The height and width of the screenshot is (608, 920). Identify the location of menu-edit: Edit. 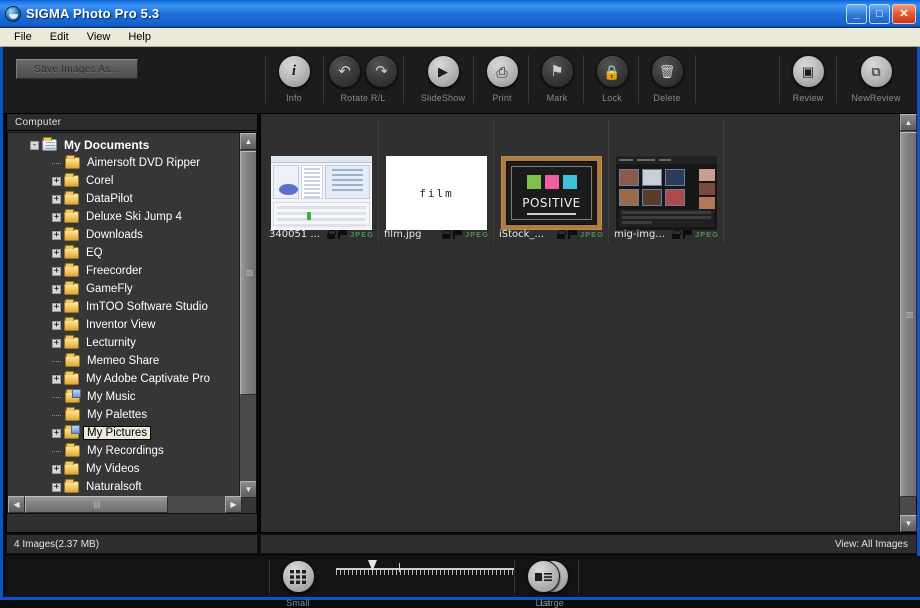
(59, 37).